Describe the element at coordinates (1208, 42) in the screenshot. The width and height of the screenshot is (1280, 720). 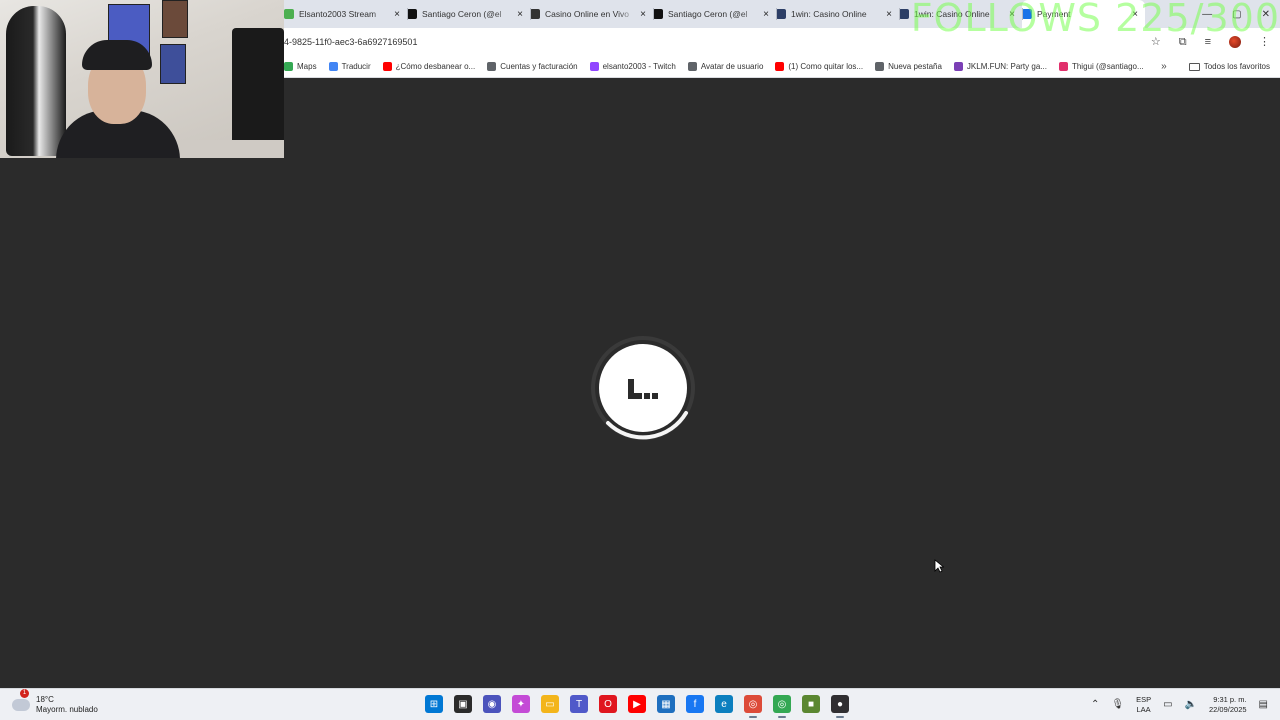
I see `media-control-icon: ≡` at that location.